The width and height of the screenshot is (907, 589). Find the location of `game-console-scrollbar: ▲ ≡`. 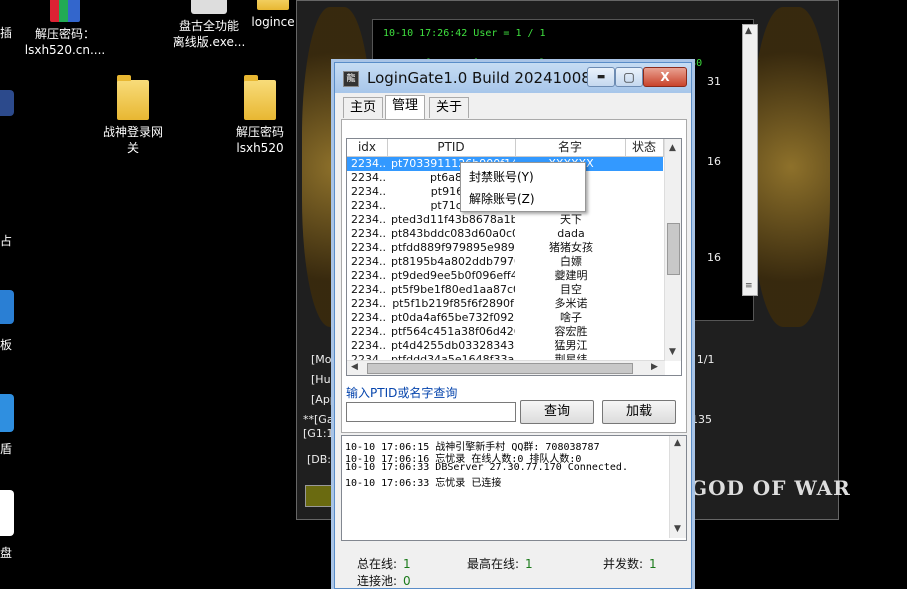

game-console-scrollbar: ▲ ≡ is located at coordinates (750, 160).